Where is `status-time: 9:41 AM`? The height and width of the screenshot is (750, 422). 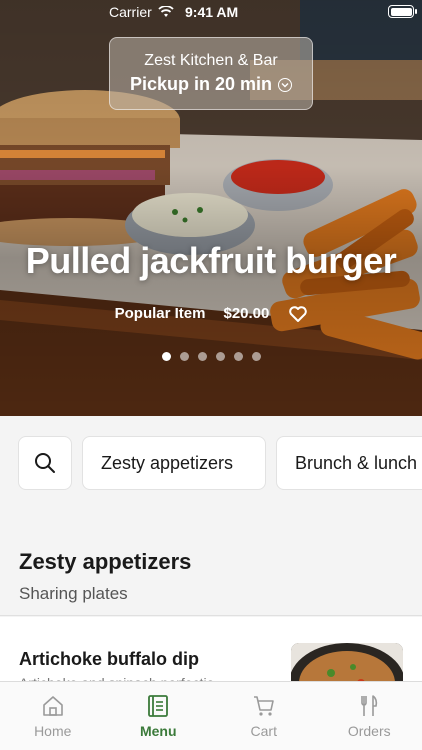
status-time: 9:41 AM is located at coordinates (212, 12).